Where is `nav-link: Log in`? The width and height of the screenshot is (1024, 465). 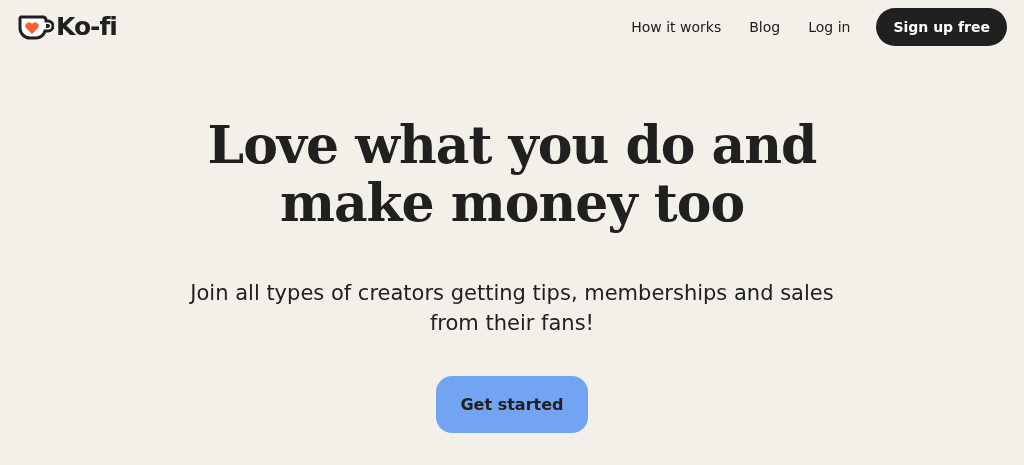 nav-link: Log in is located at coordinates (829, 26).